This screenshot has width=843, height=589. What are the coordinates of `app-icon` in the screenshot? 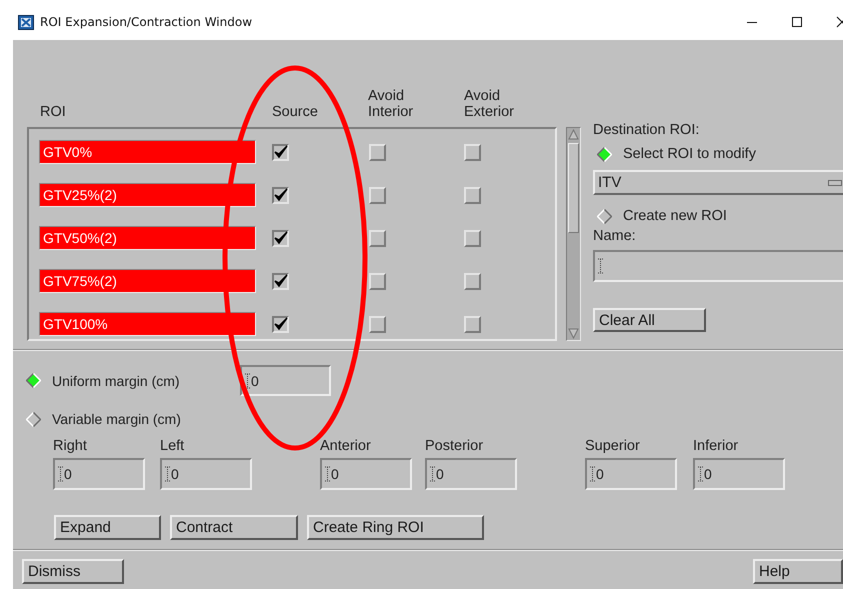 It's located at (26, 22).